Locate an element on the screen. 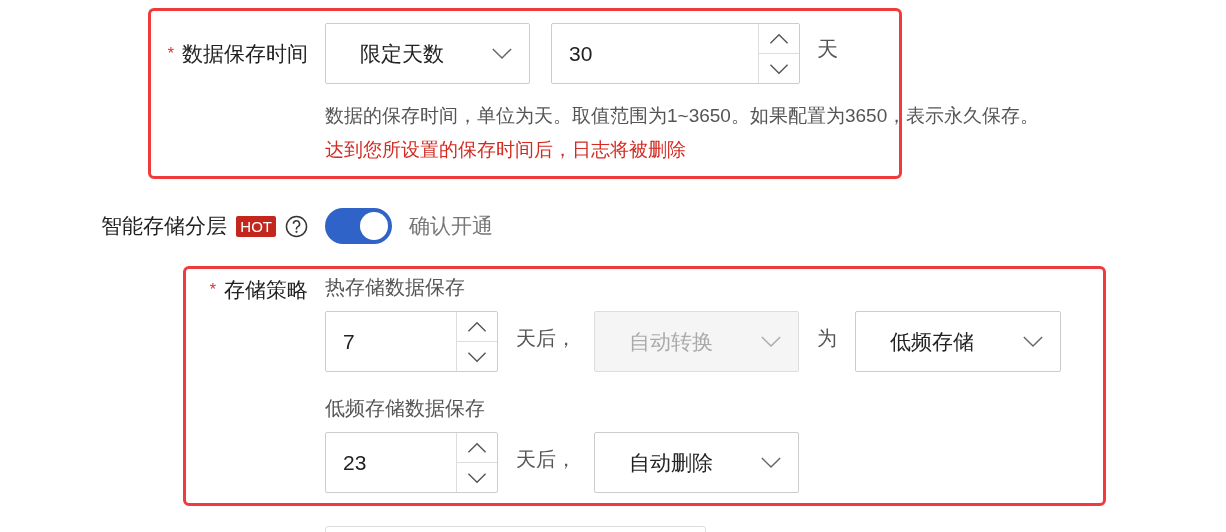  number-field: 23 is located at coordinates (411, 462).